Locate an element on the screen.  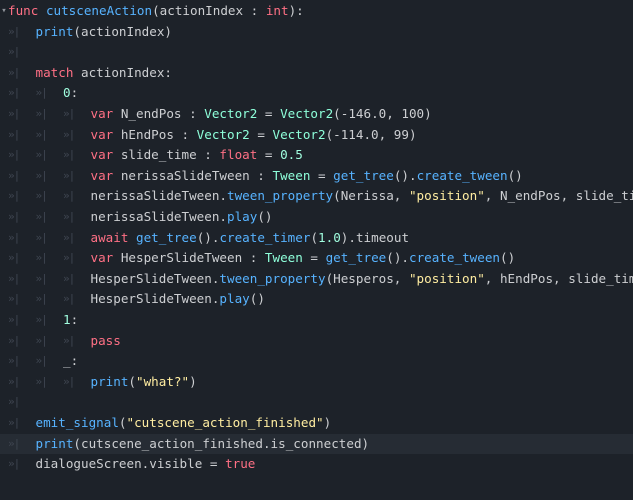
code-text: _: is located at coordinates (70, 361).